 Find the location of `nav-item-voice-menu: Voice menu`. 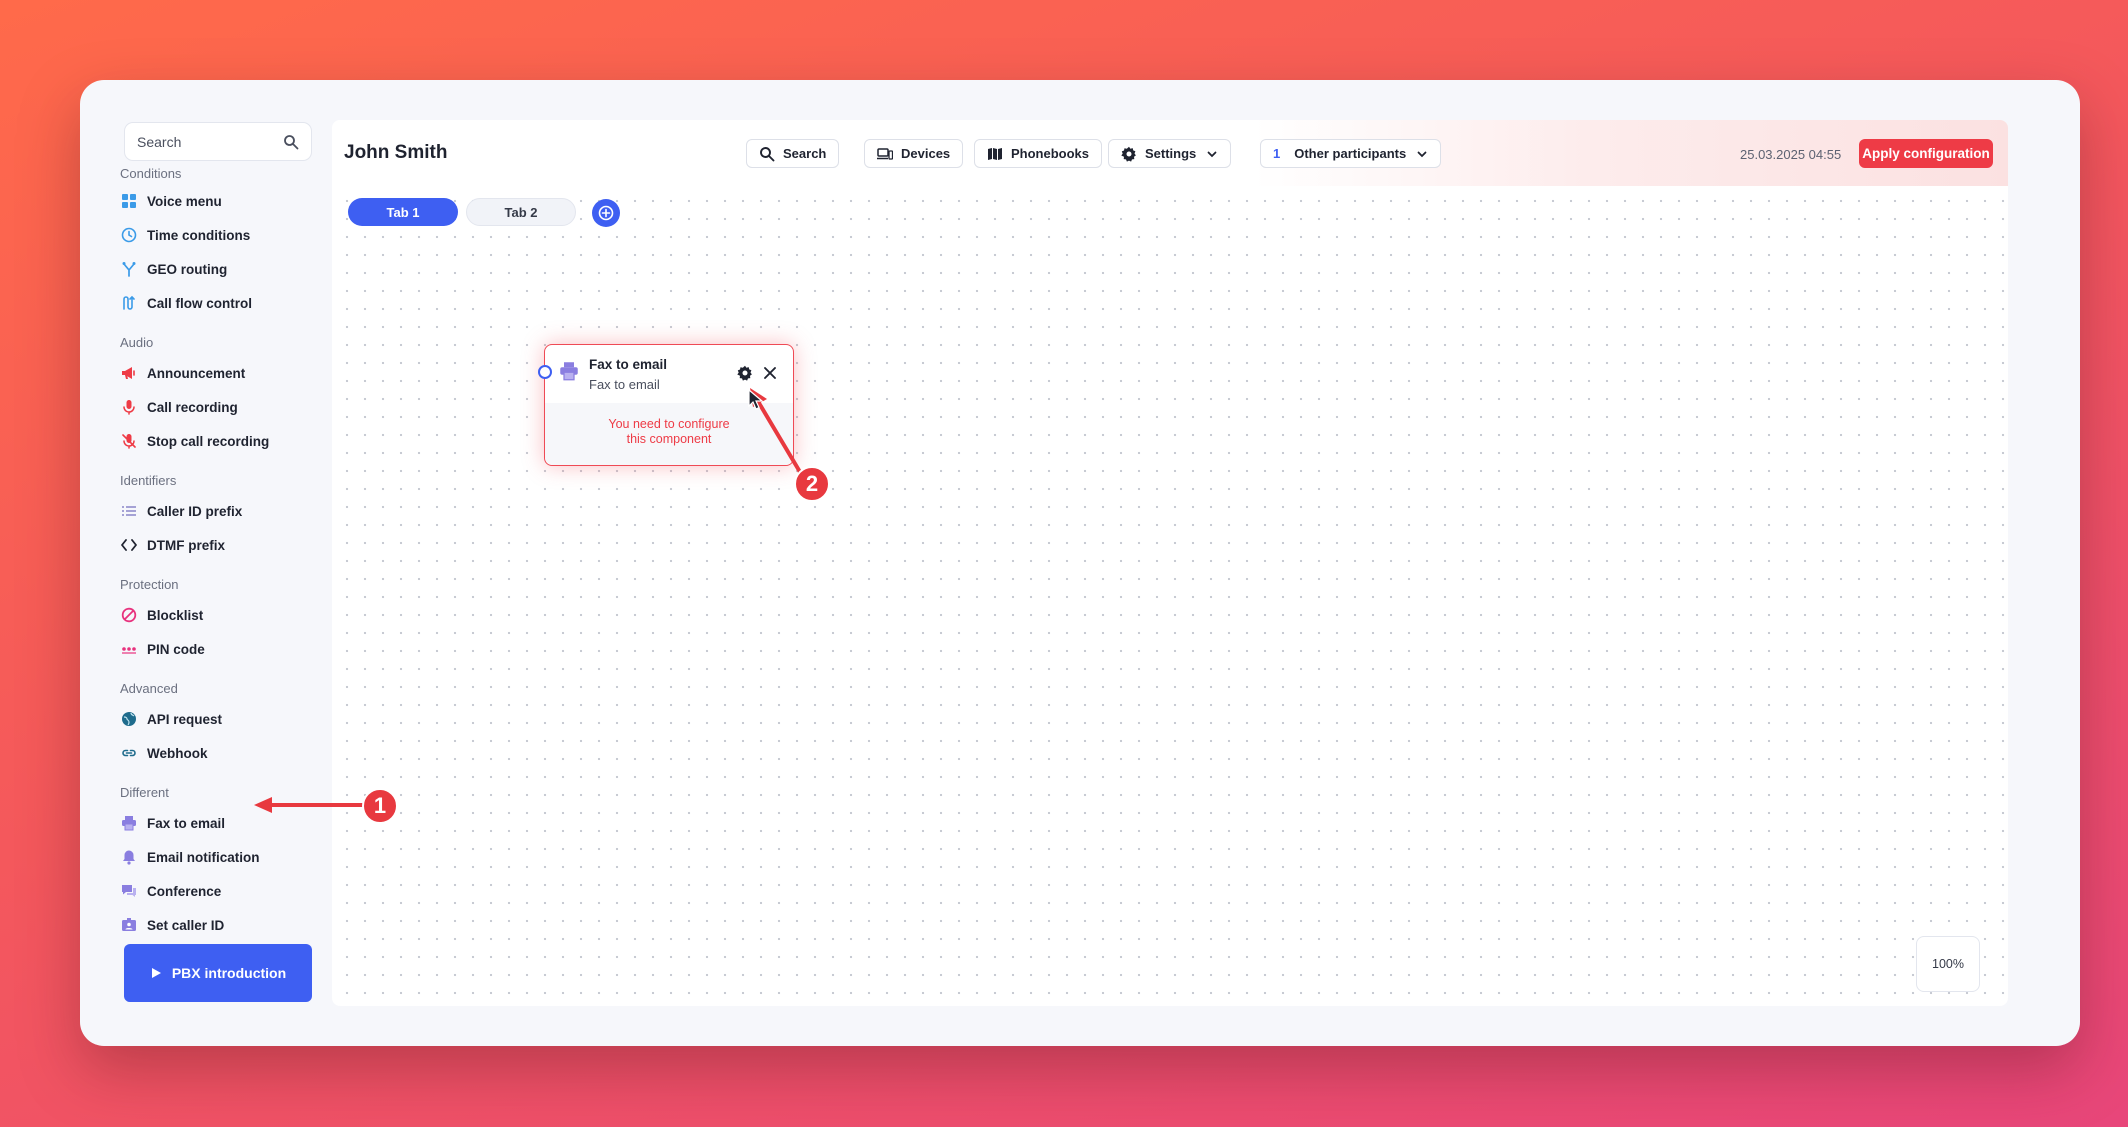

nav-item-voice-menu: Voice menu is located at coordinates (220, 201).